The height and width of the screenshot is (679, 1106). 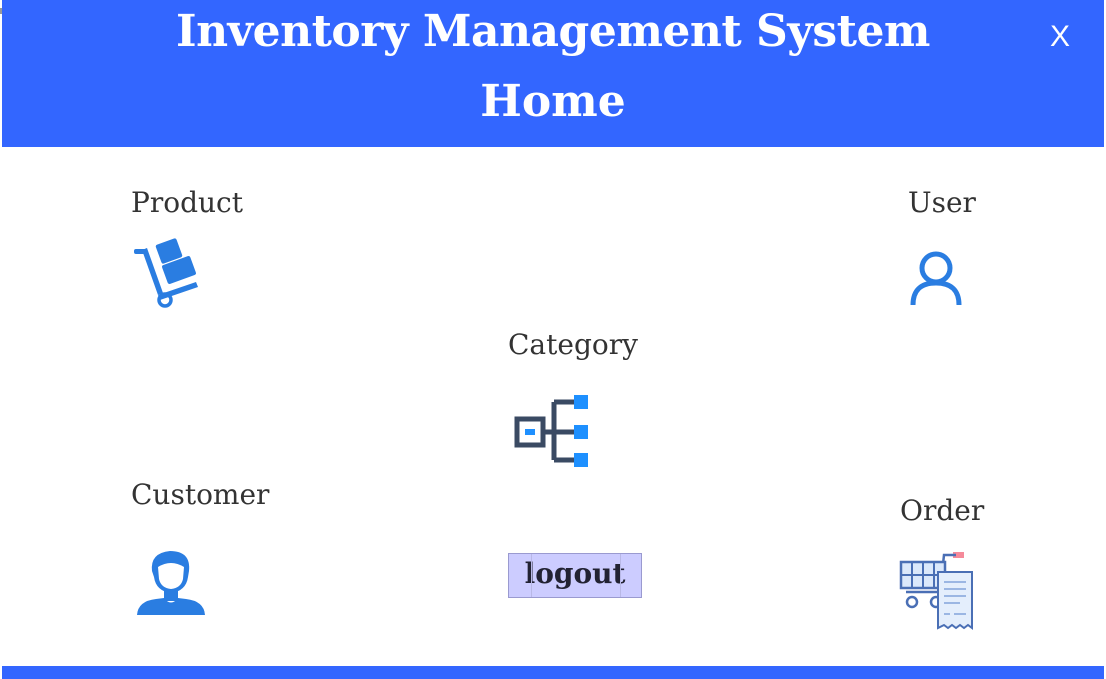 What do you see at coordinates (553, 430) in the screenshot?
I see `hierarchy-icon` at bounding box center [553, 430].